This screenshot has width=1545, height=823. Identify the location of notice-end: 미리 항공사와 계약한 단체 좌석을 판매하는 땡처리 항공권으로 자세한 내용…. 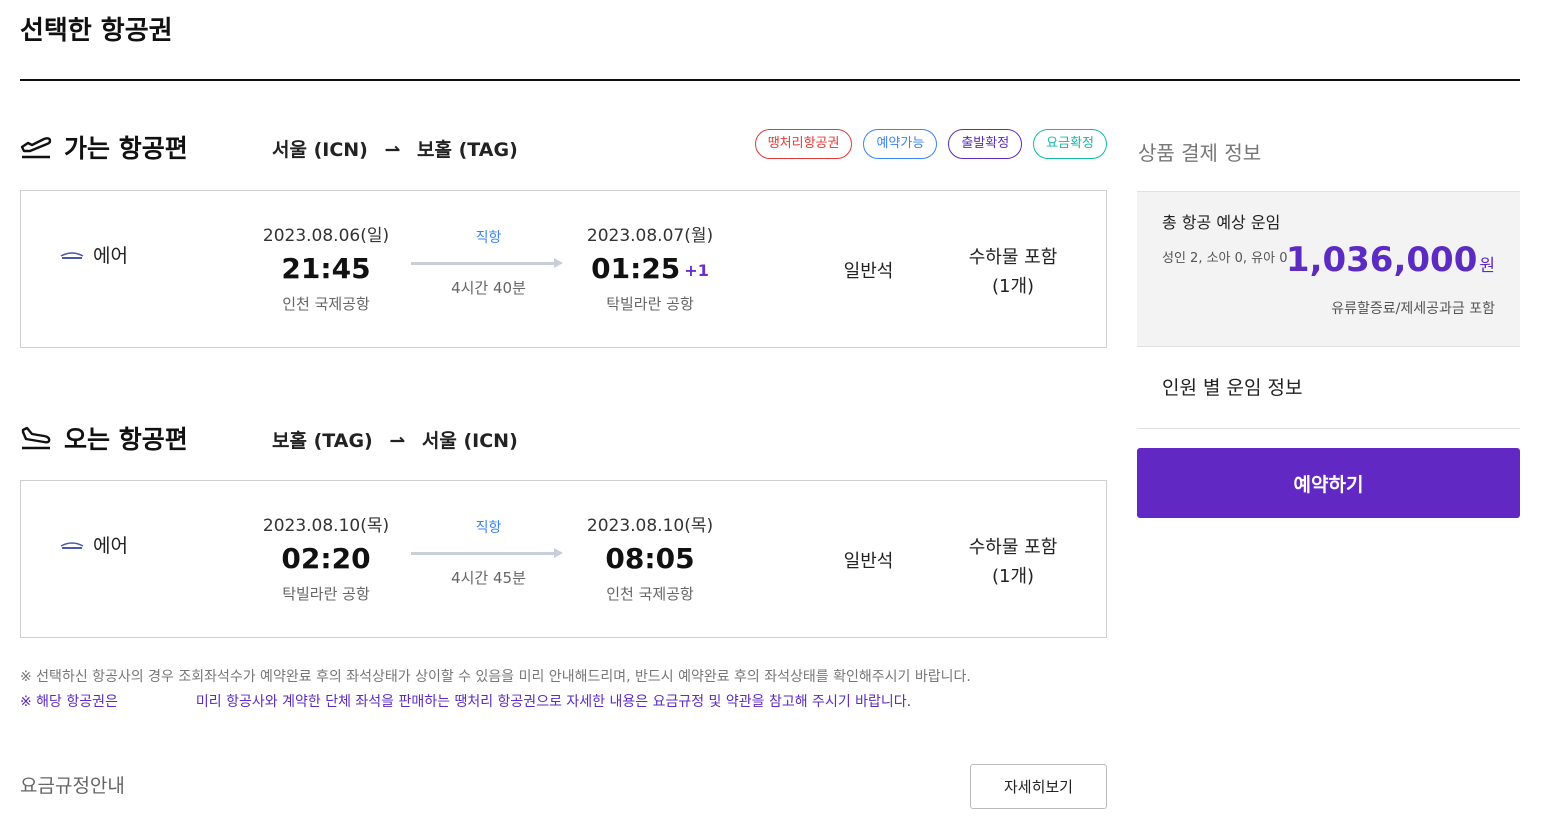
(553, 702).